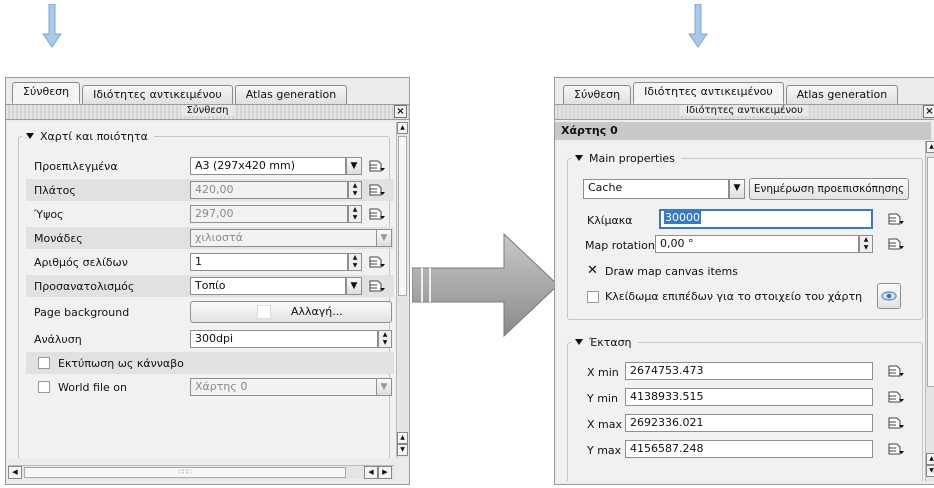 The image size is (934, 488). What do you see at coordinates (626, 158) in the screenshot?
I see `main-properties-title: Main properties` at bounding box center [626, 158].